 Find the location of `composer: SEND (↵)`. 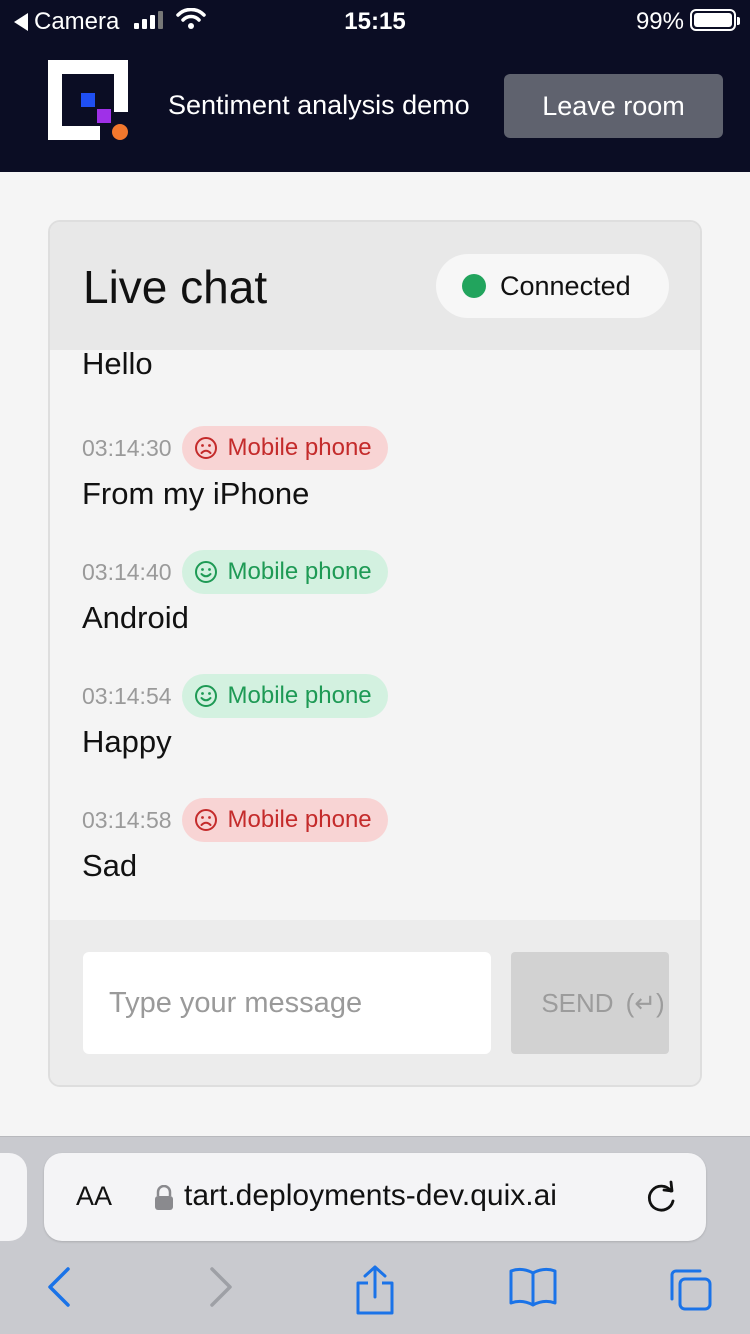

composer: SEND (↵) is located at coordinates (375, 1002).